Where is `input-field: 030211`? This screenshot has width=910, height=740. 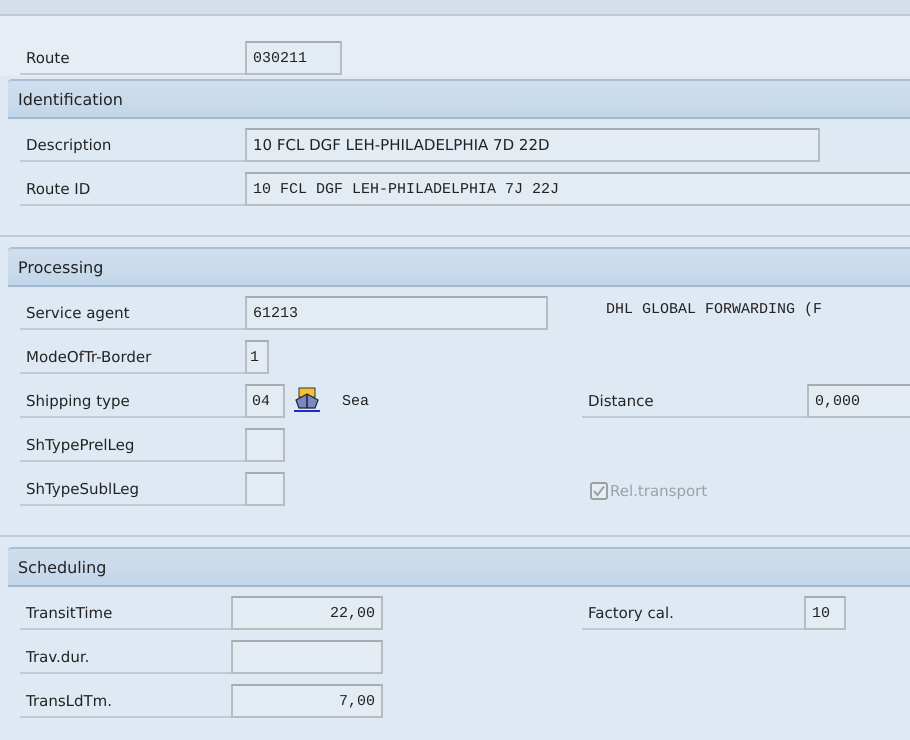 input-field: 030211 is located at coordinates (293, 58).